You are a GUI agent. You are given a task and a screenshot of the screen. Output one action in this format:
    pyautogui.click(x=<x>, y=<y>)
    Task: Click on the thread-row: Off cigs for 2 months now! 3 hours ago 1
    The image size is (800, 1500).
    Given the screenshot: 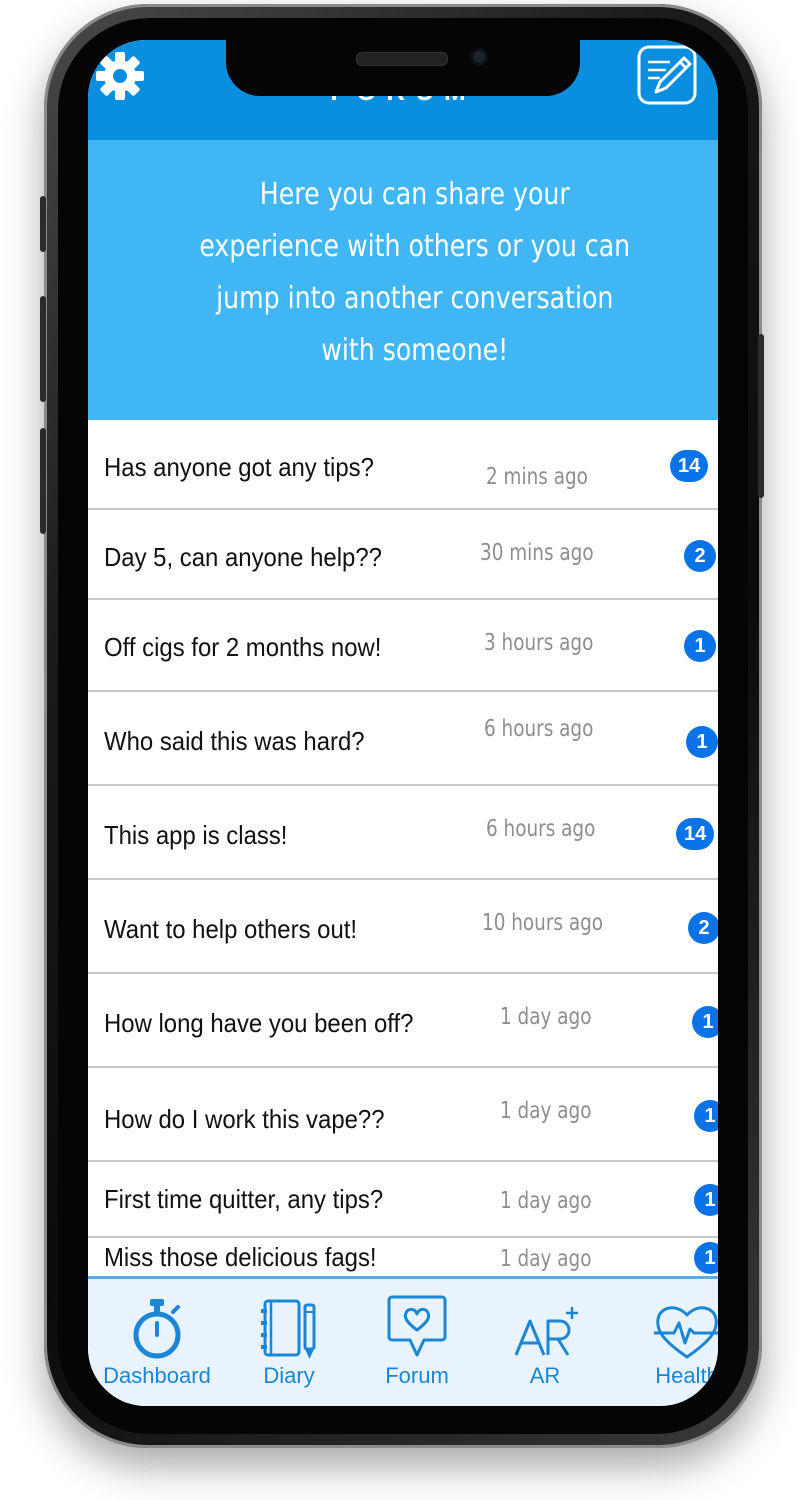 What is the action you would take?
    pyautogui.click(x=403, y=646)
    